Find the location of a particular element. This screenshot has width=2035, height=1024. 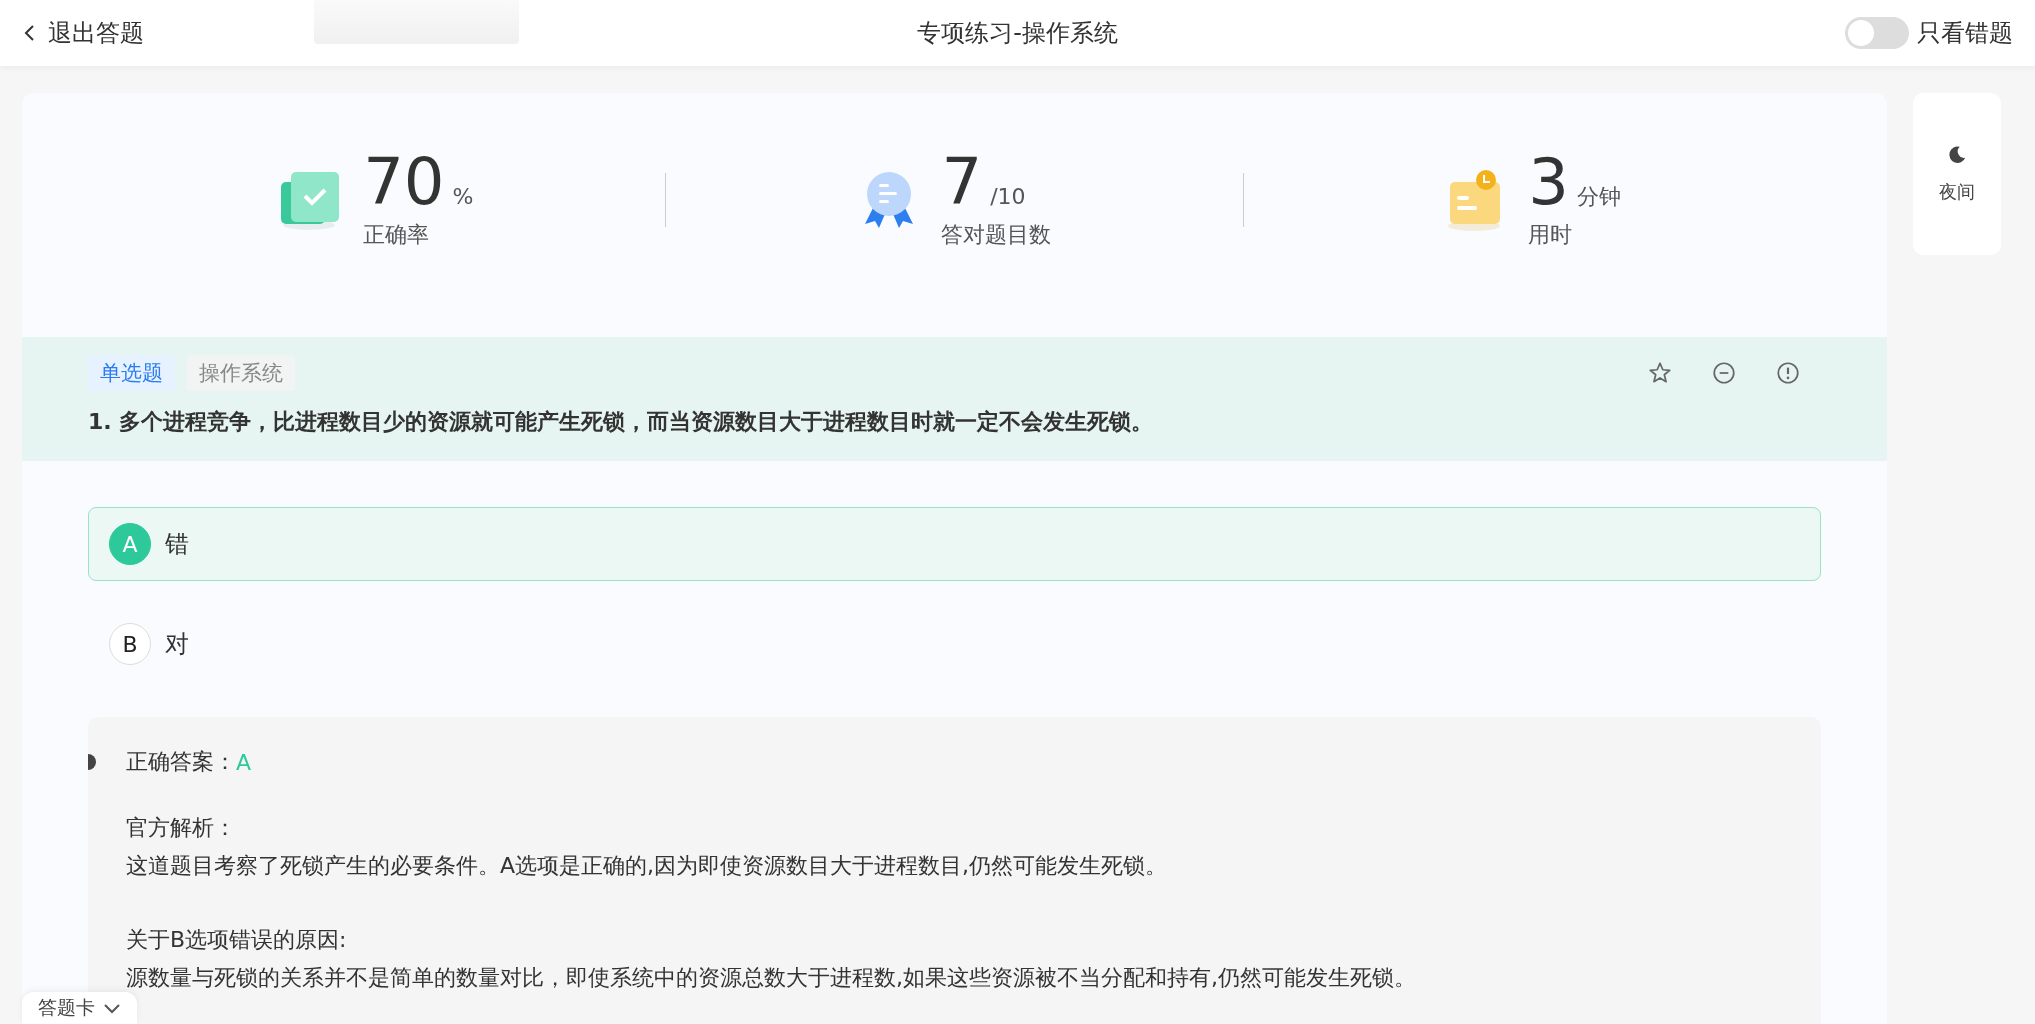

bullet-marker is located at coordinates (92, 762).